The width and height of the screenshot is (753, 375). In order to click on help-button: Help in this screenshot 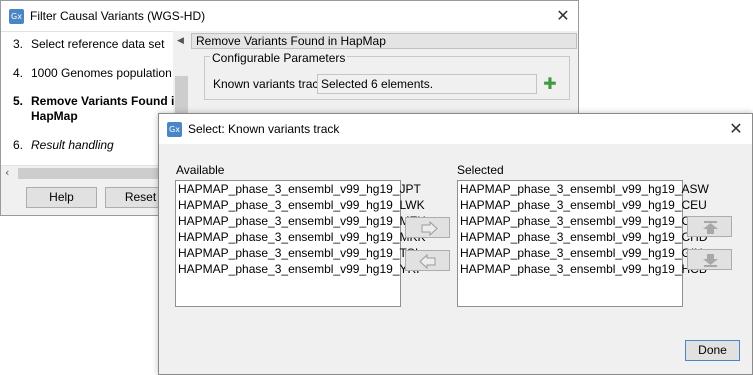, I will do `click(61, 197)`.